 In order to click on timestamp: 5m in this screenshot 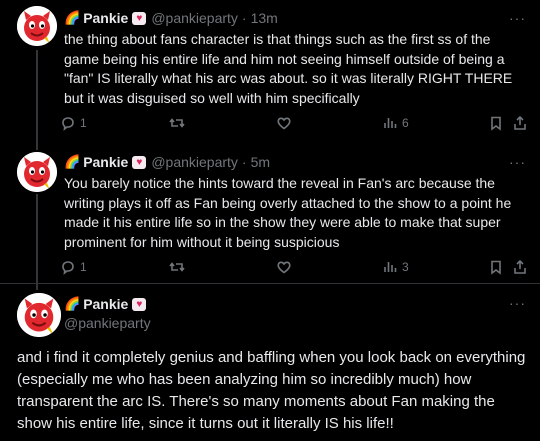, I will do `click(260, 162)`.